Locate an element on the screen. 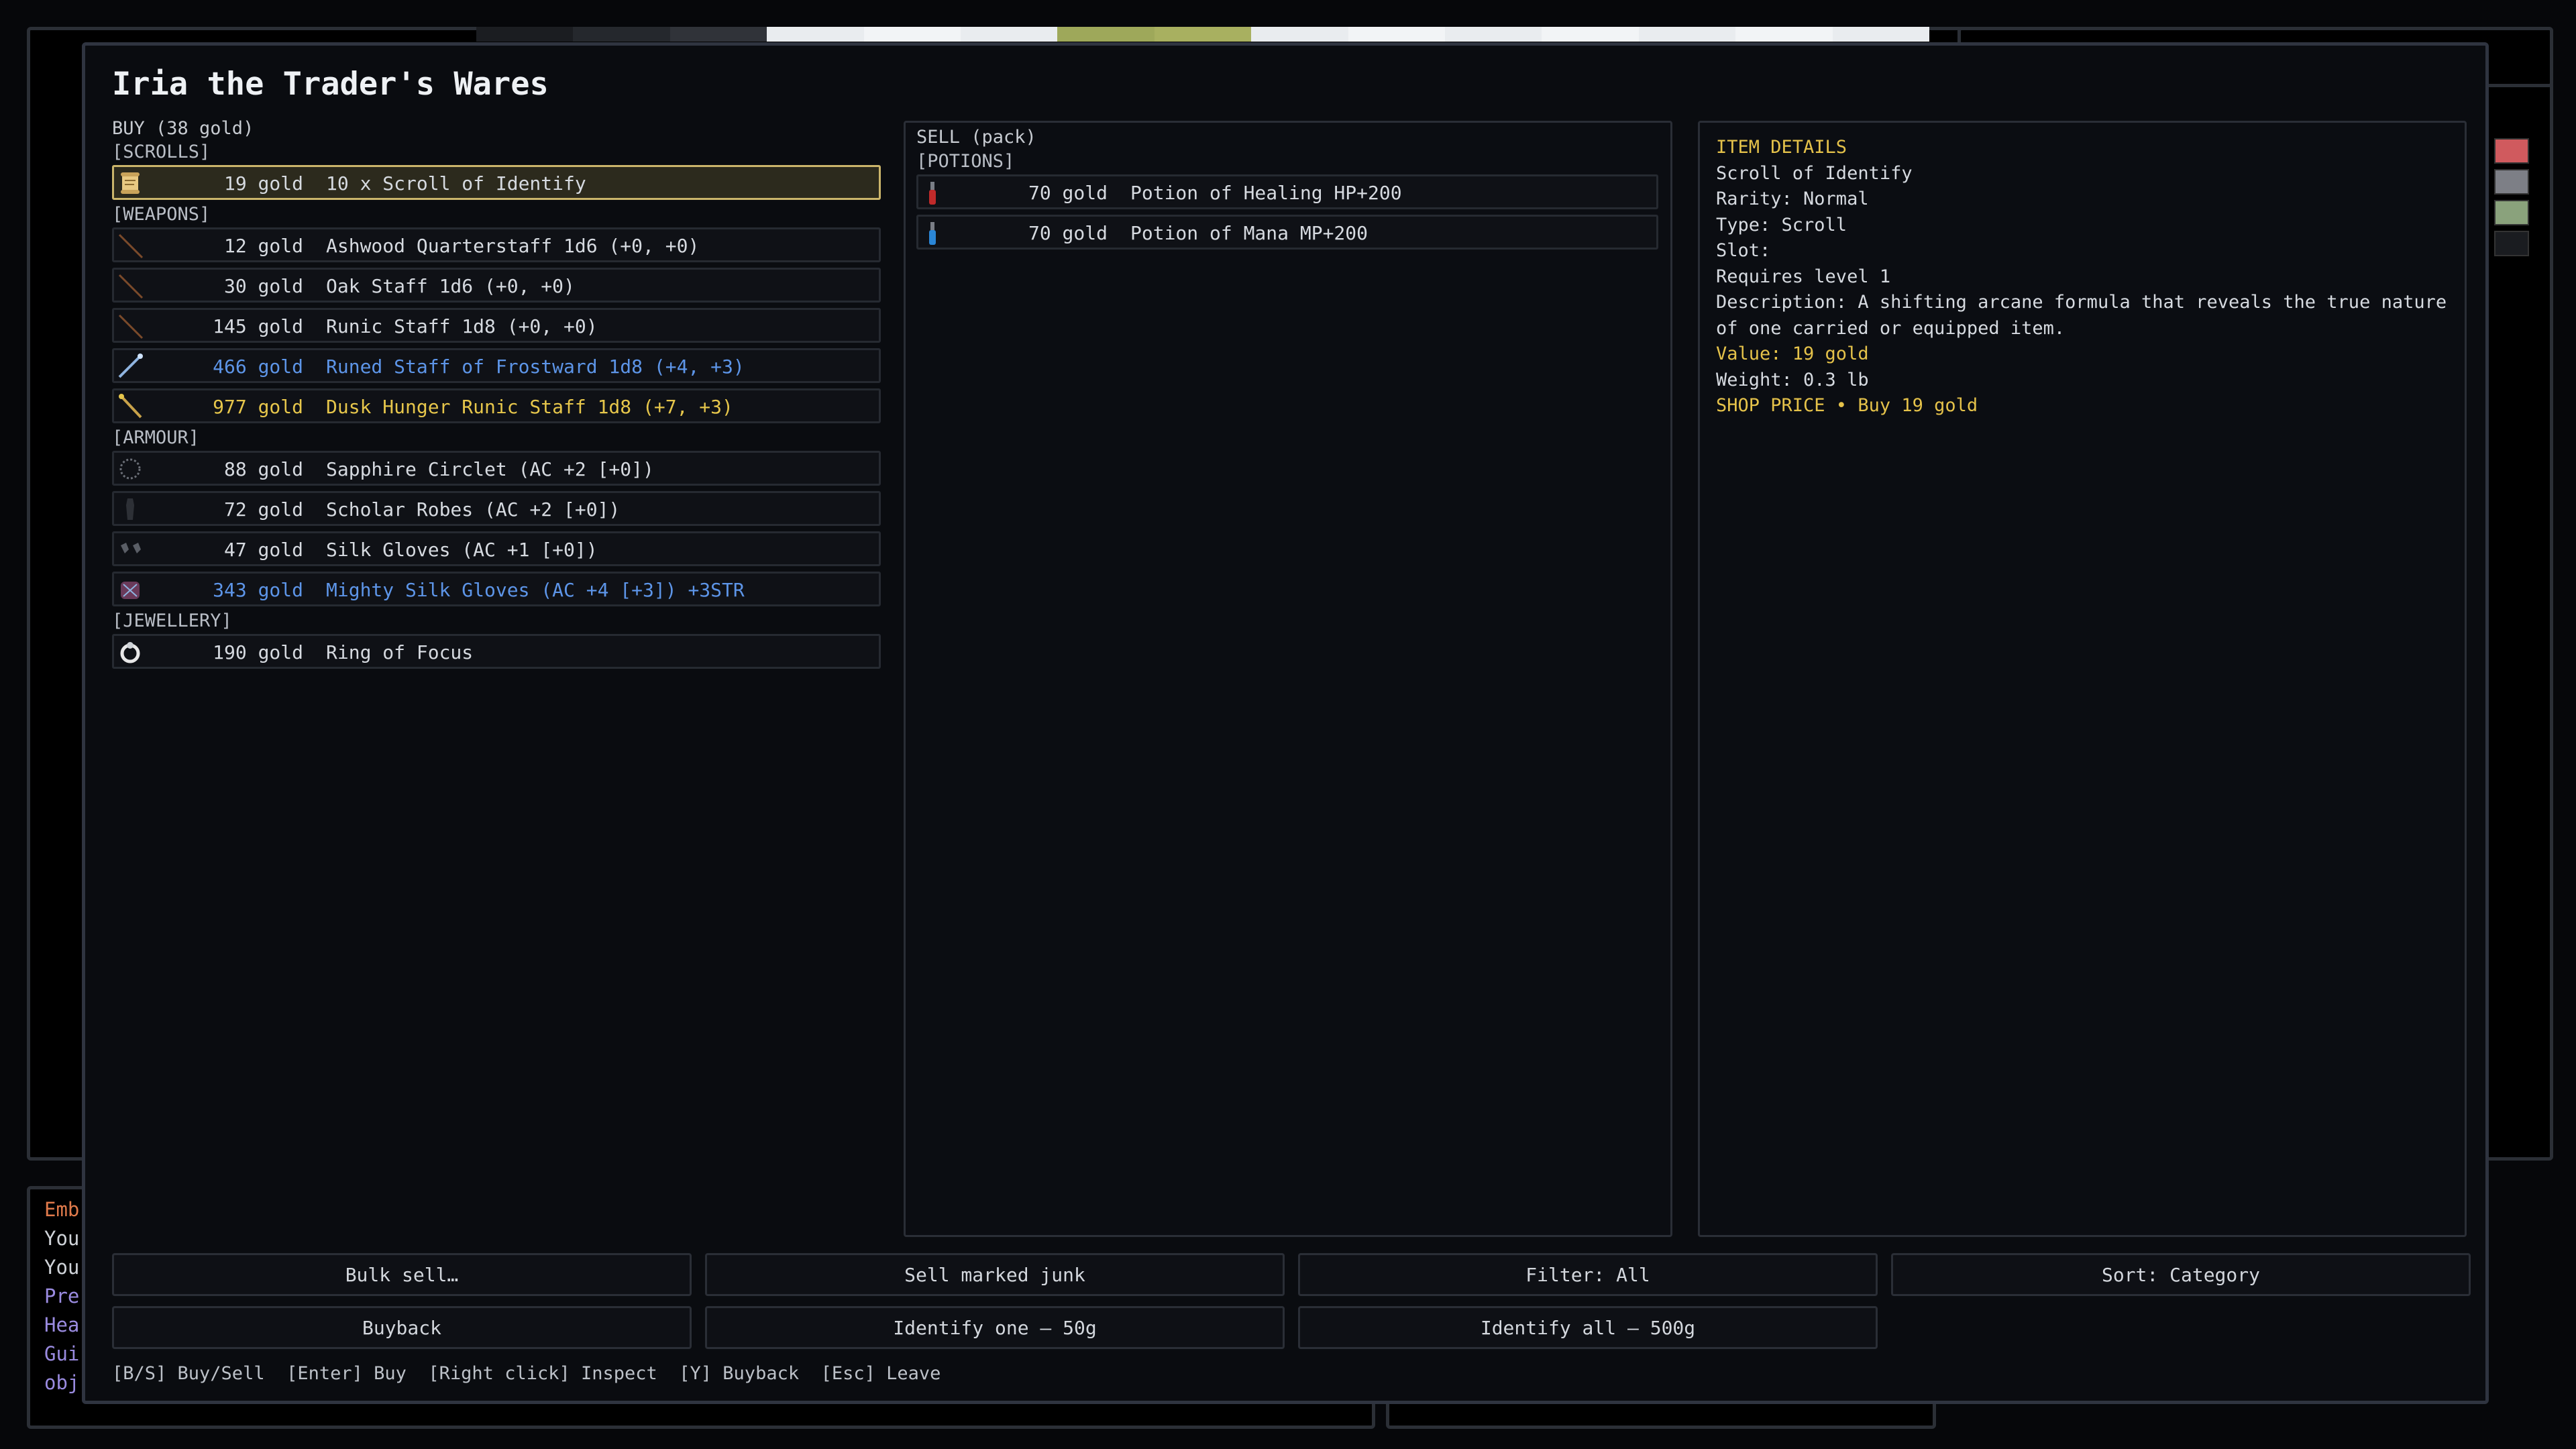  item-price: 190 gold is located at coordinates (258, 652).